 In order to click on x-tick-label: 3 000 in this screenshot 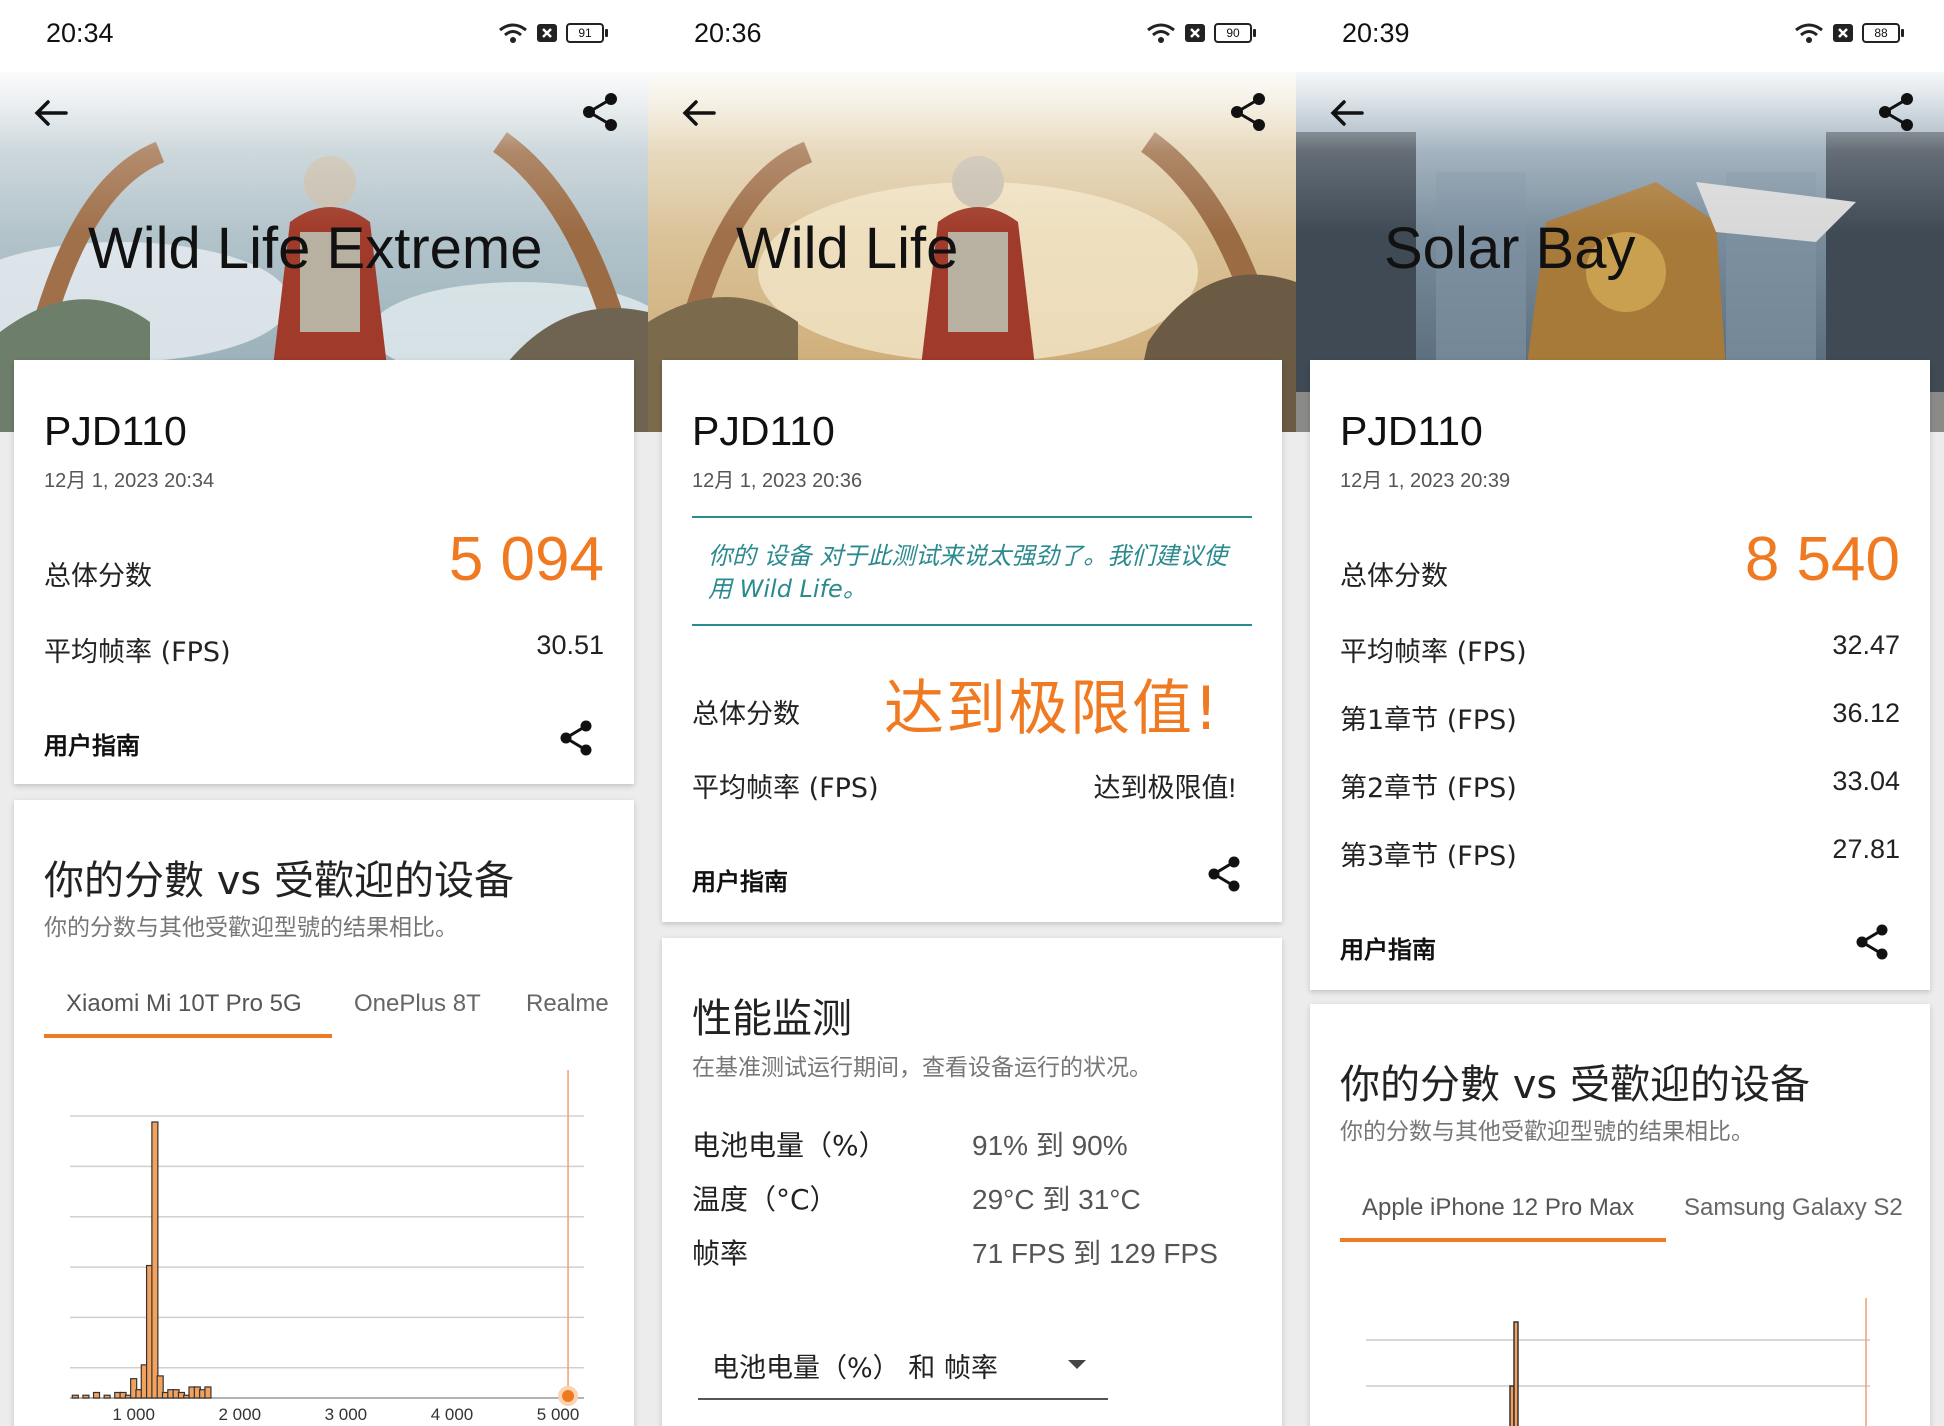, I will do `click(346, 1414)`.